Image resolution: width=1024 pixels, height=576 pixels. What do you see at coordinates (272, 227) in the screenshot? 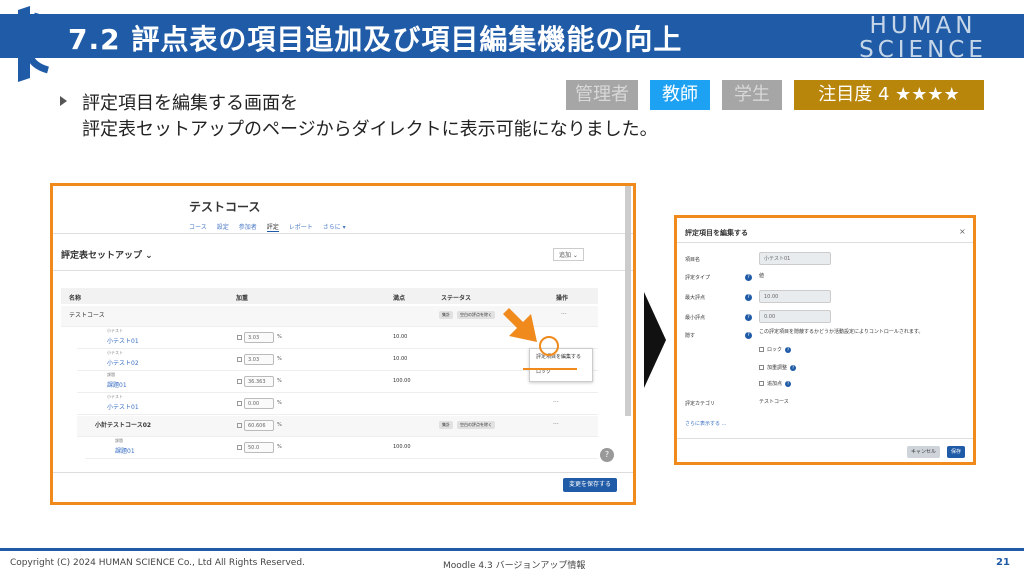
I see `tab-grades: 評定` at bounding box center [272, 227].